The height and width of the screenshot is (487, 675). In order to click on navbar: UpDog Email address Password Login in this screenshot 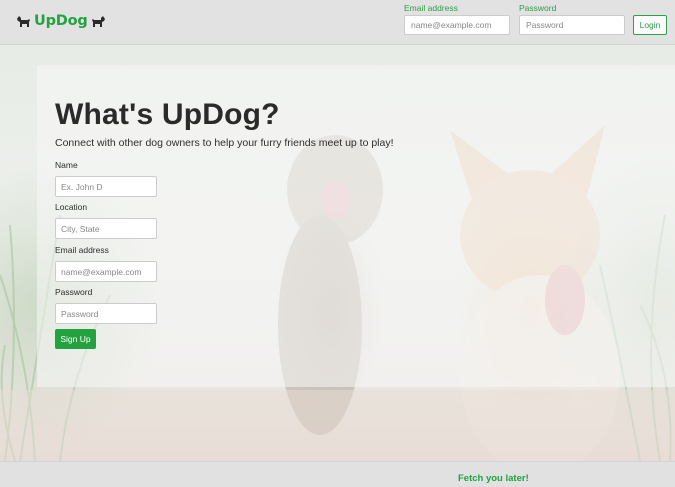, I will do `click(337, 22)`.